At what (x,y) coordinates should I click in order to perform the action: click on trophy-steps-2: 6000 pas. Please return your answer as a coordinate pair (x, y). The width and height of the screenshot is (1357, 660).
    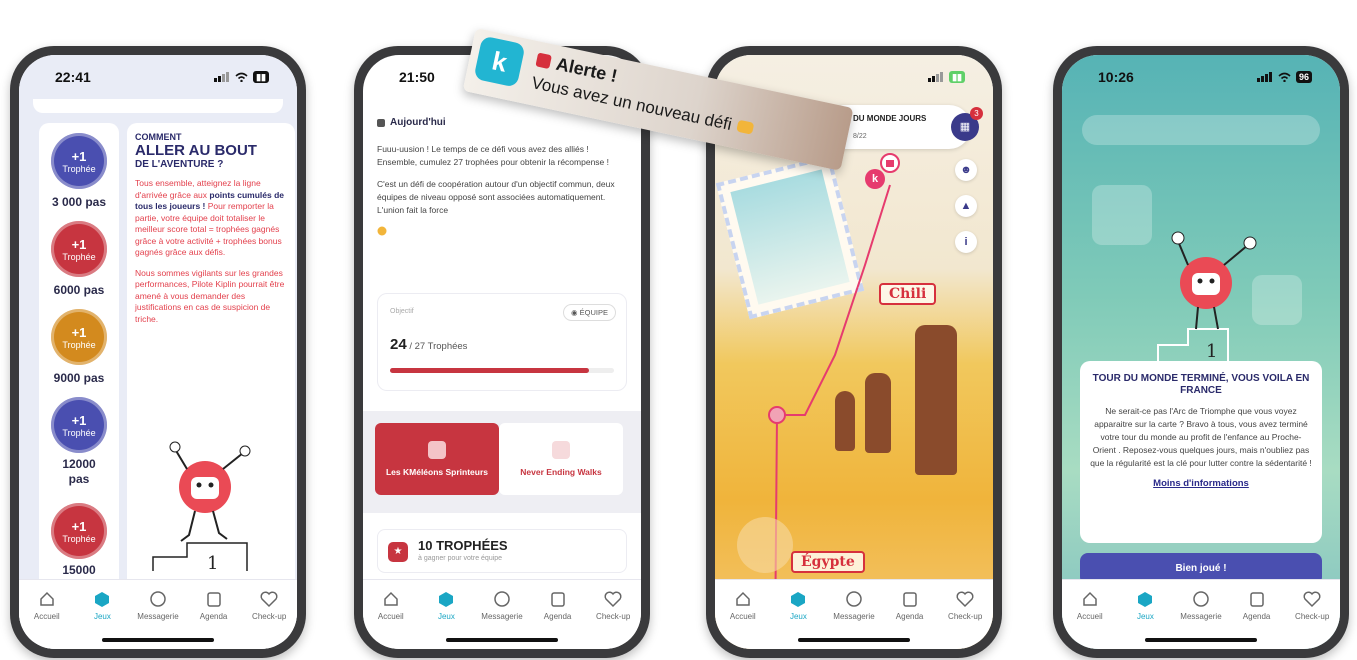
    Looking at the image, I should click on (79, 290).